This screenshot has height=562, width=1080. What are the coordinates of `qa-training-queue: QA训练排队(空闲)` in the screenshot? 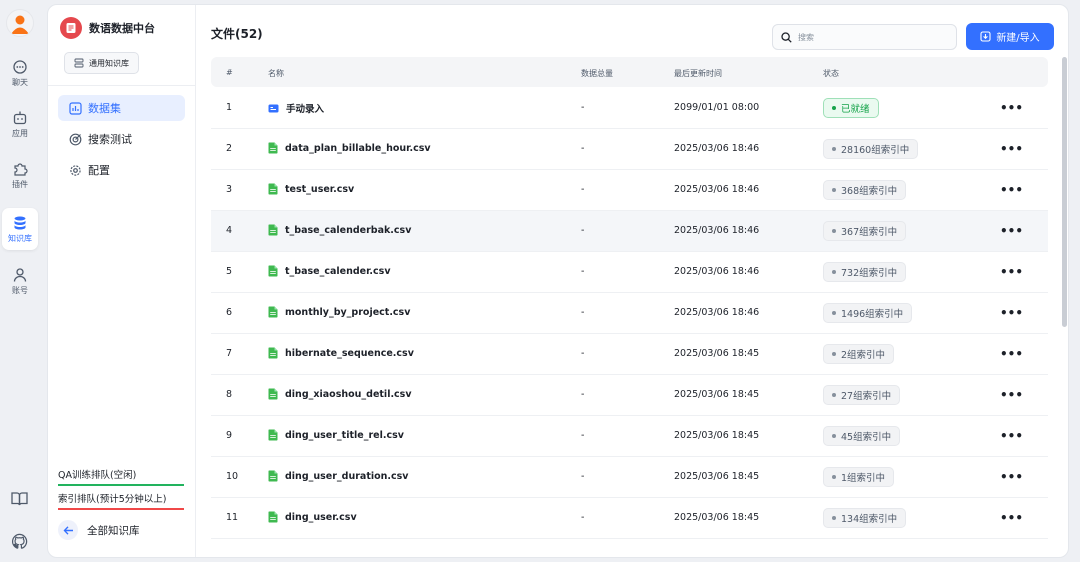 It's located at (121, 476).